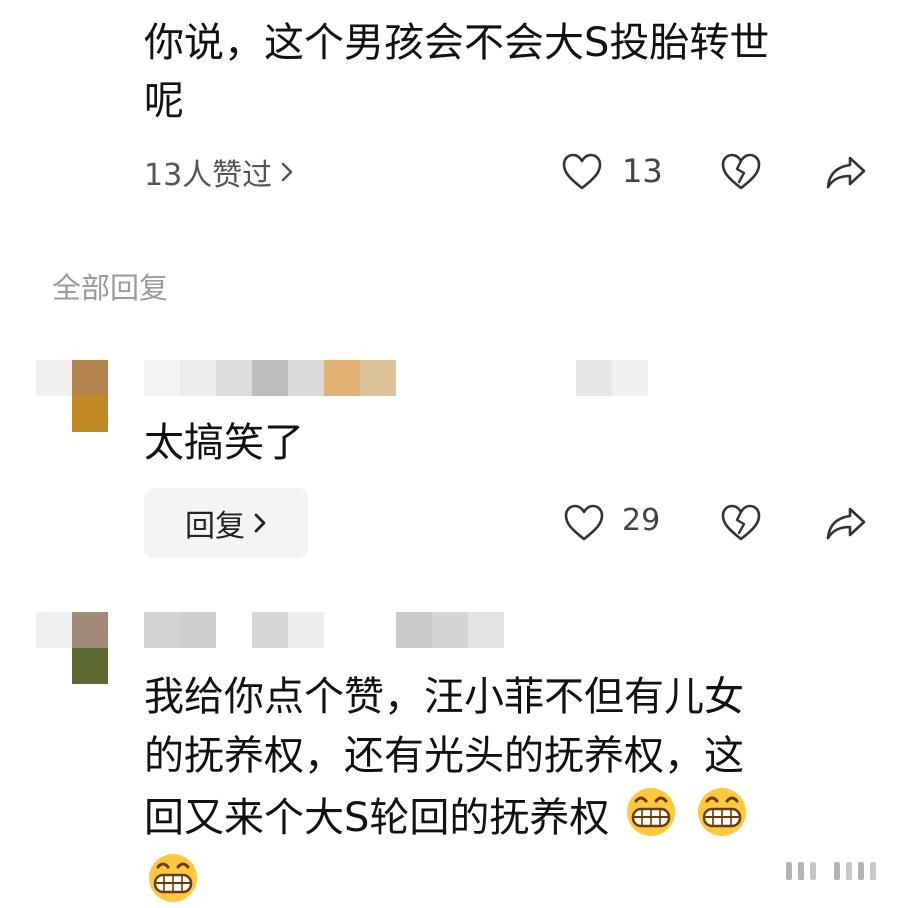 This screenshot has height=908, width=920. I want to click on likers-summary: 13人赞过, so click(208, 175).